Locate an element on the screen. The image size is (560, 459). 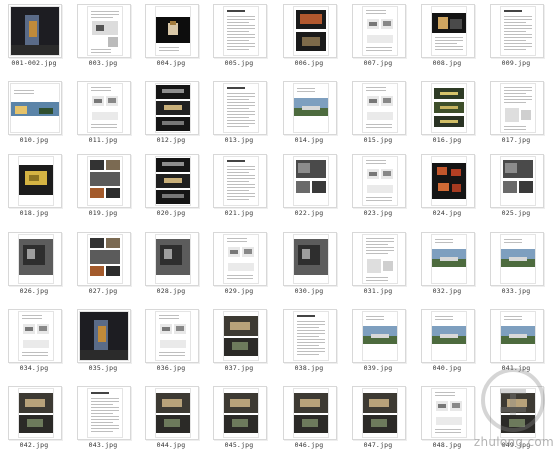
thumbnail-item: 022.jpg is located at coordinates (310, 189).